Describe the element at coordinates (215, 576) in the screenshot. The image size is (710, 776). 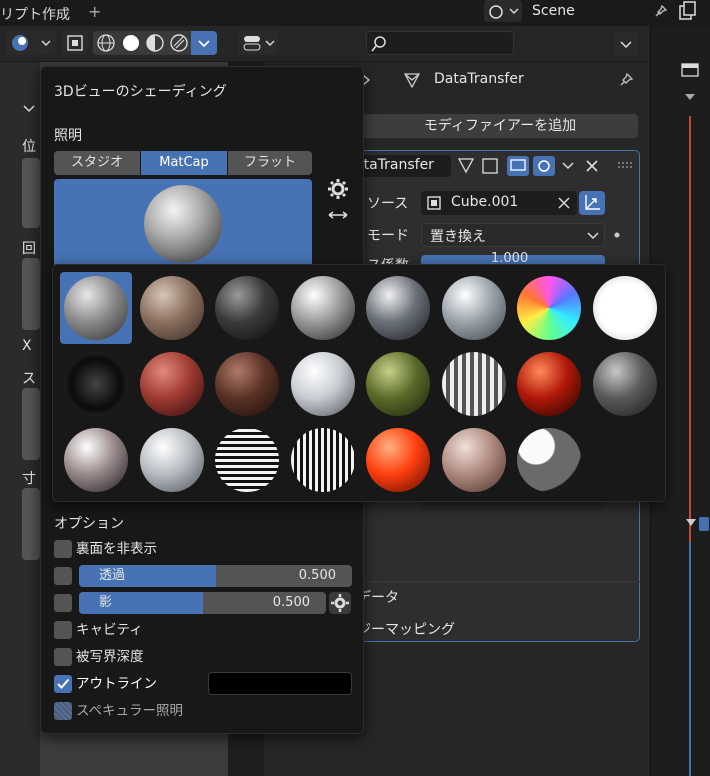
I see `xray-alpha-slider: 透過 0.500` at that location.